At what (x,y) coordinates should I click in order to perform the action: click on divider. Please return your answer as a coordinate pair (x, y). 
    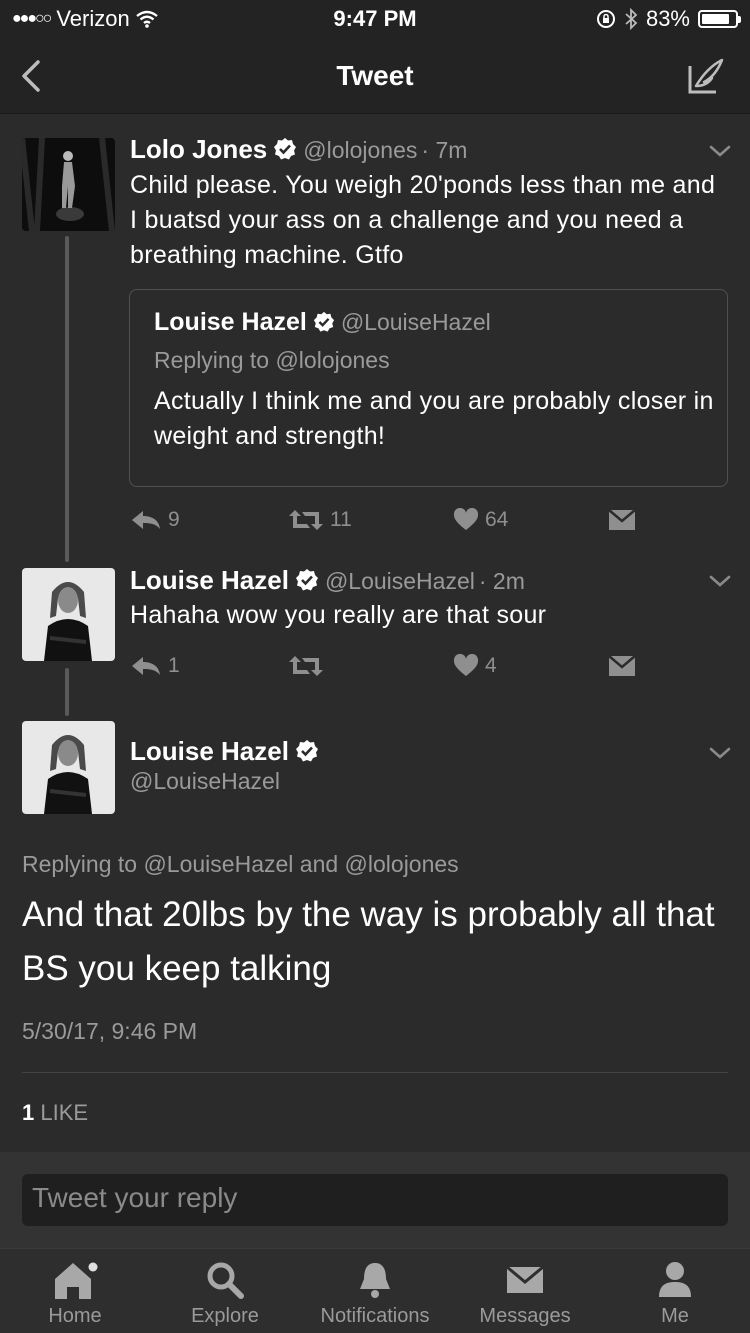
    Looking at the image, I should click on (375, 1072).